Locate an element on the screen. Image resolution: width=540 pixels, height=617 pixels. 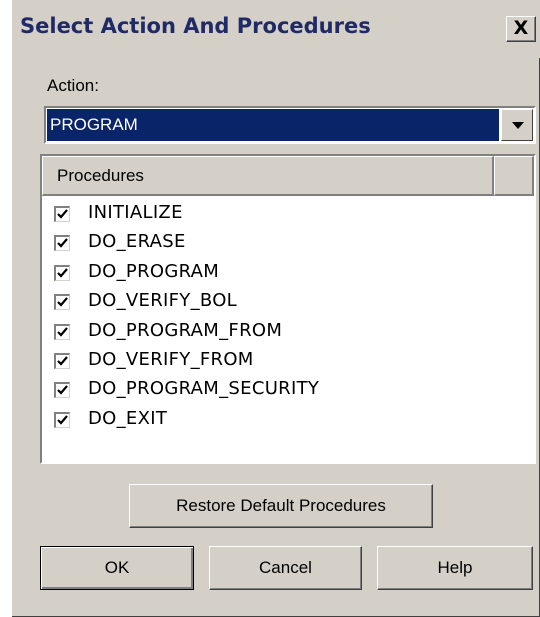
list-item: INITIALIZE is located at coordinates (288, 214).